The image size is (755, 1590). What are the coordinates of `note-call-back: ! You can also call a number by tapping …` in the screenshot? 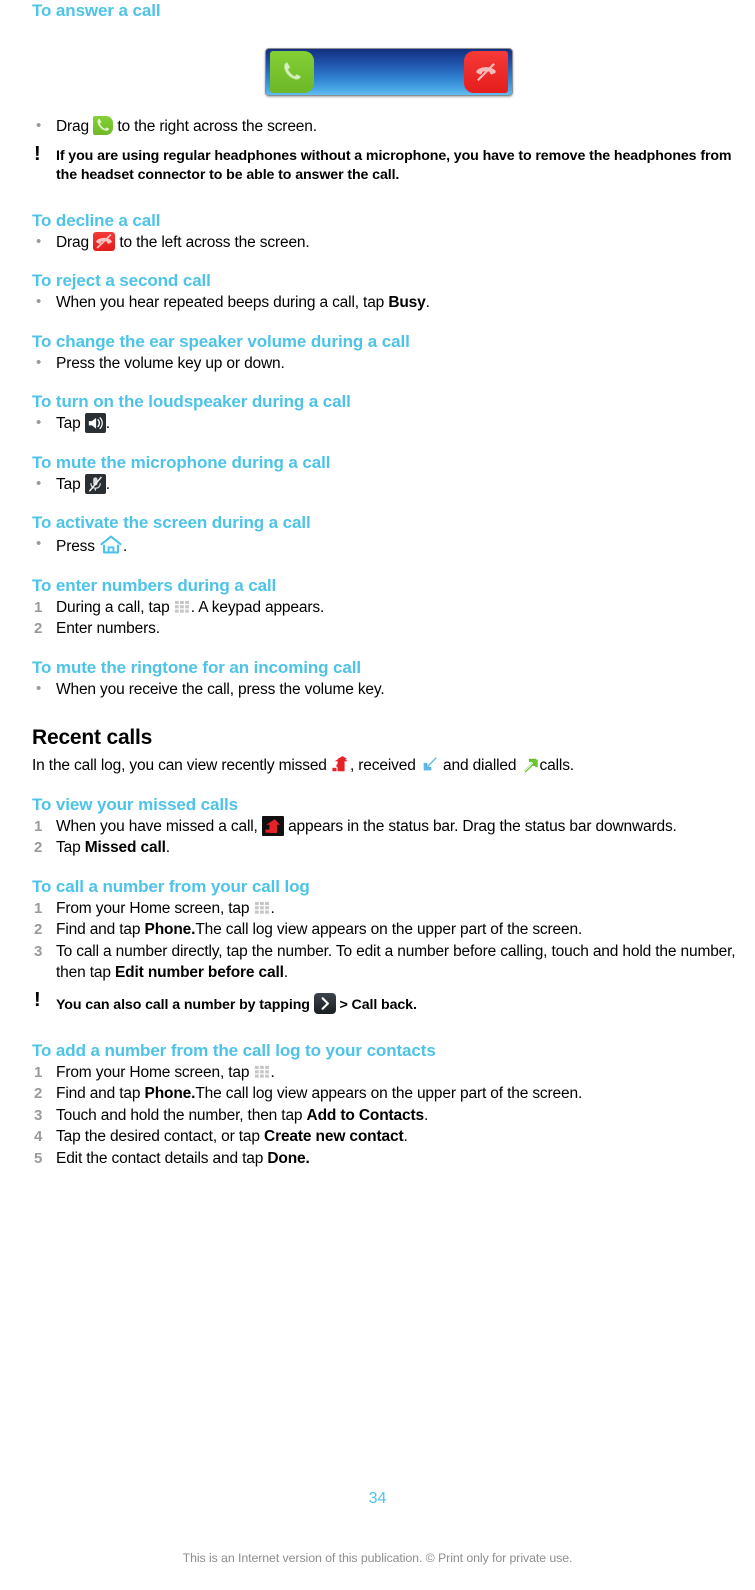 It's located at (388, 1002).